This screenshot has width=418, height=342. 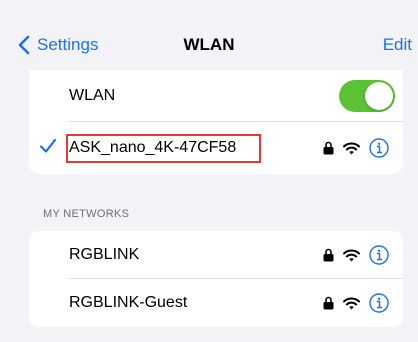 What do you see at coordinates (163, 148) in the screenshot?
I see `highlight-box` at bounding box center [163, 148].